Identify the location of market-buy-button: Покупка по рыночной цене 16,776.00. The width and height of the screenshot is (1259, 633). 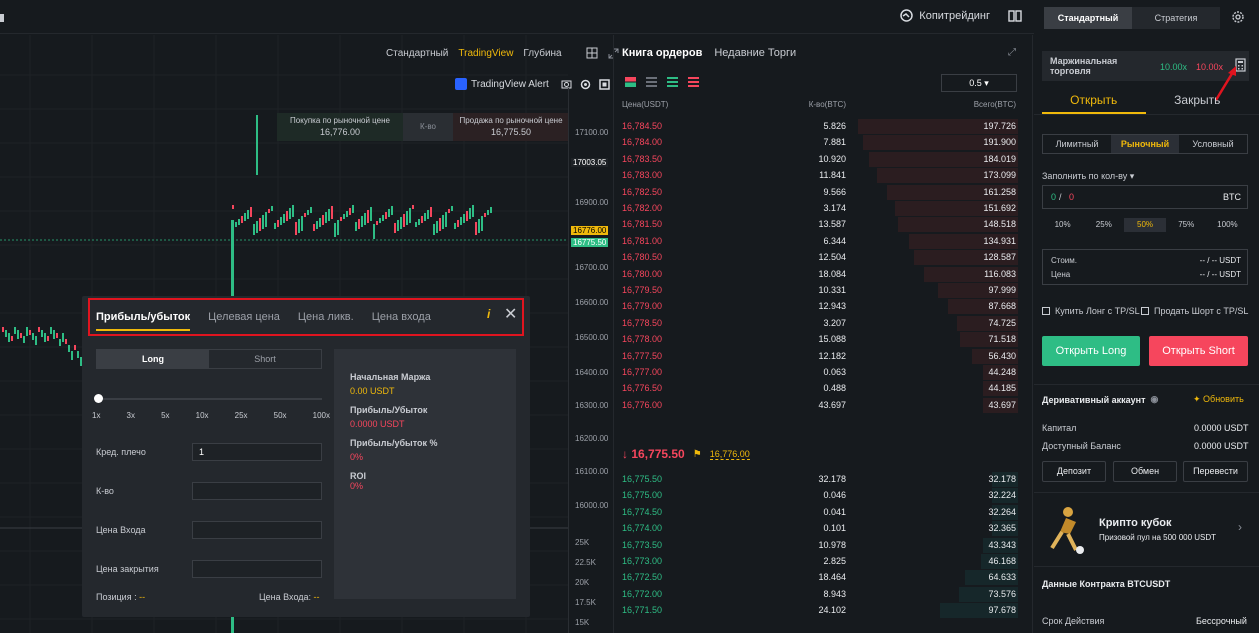
(340, 127).